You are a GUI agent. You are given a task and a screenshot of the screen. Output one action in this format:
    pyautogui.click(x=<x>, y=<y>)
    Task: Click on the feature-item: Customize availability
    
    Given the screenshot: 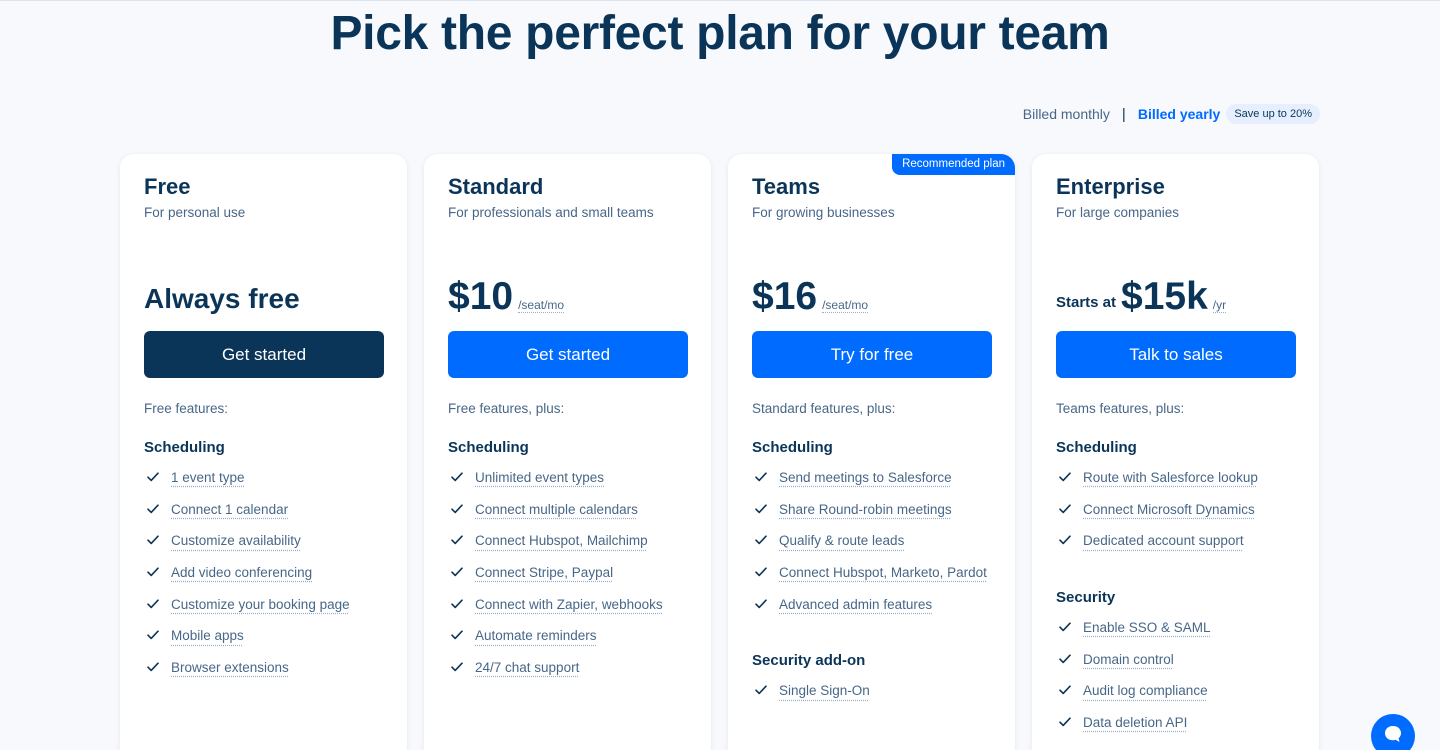 What is the action you would take?
    pyautogui.click(x=263, y=547)
    